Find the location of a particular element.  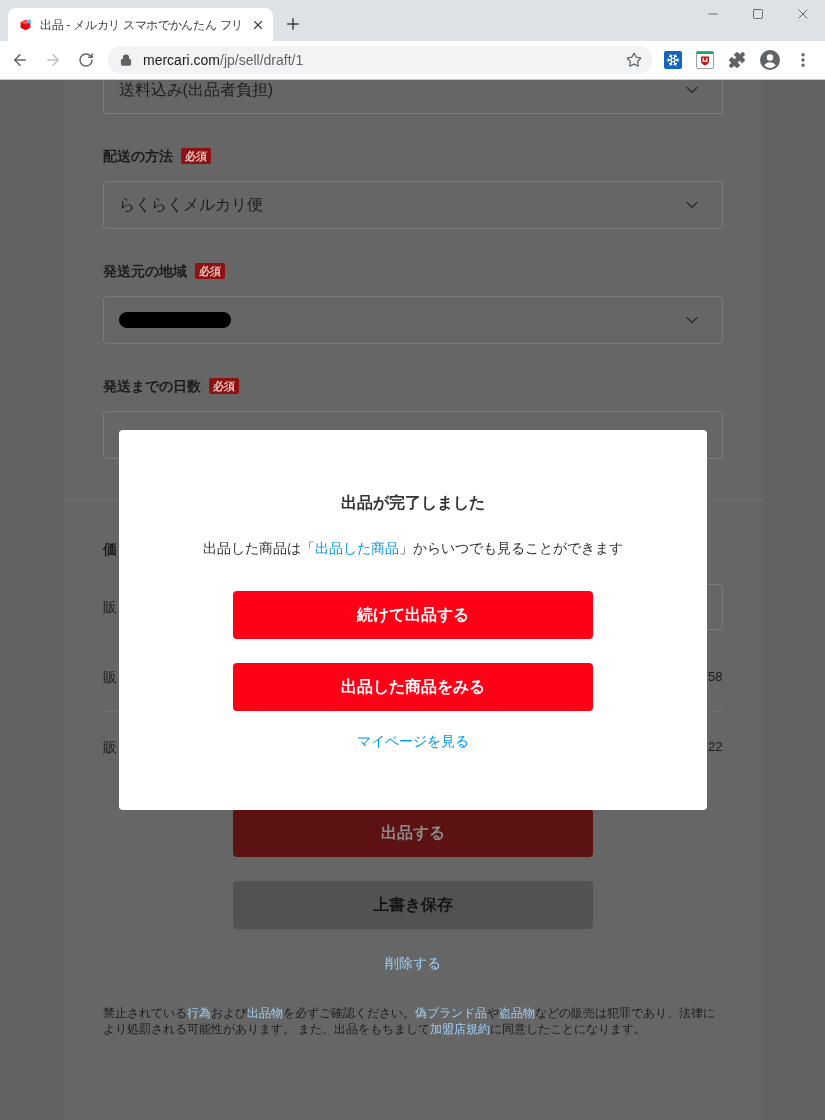

reload-icon is located at coordinates (86, 60).